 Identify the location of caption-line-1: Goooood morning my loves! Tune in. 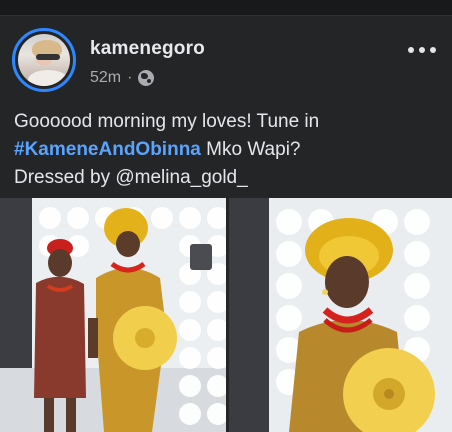
(167, 121).